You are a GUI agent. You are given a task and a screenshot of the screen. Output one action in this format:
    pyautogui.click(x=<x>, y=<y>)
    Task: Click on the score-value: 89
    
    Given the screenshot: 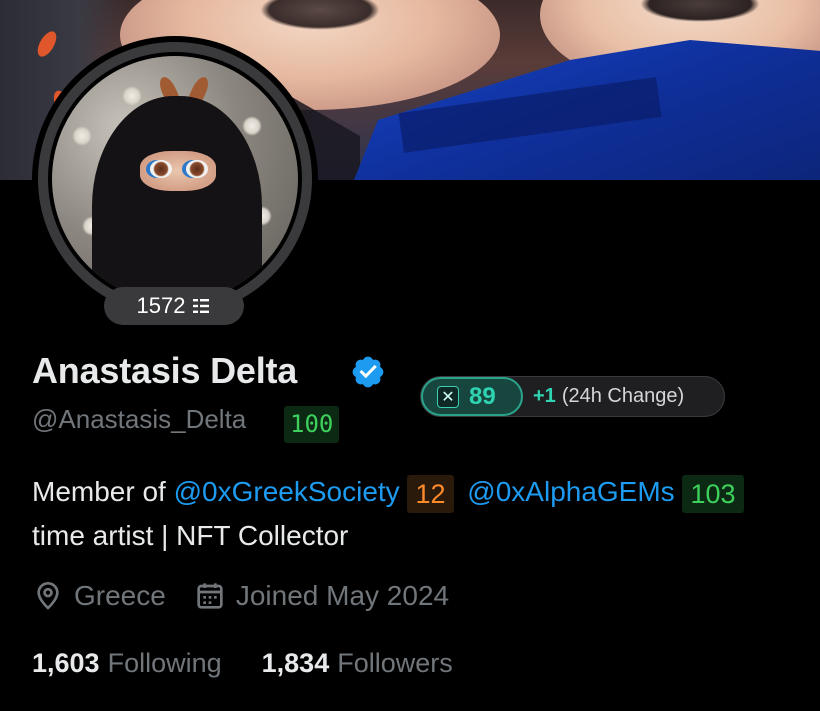 What is the action you would take?
    pyautogui.click(x=482, y=396)
    